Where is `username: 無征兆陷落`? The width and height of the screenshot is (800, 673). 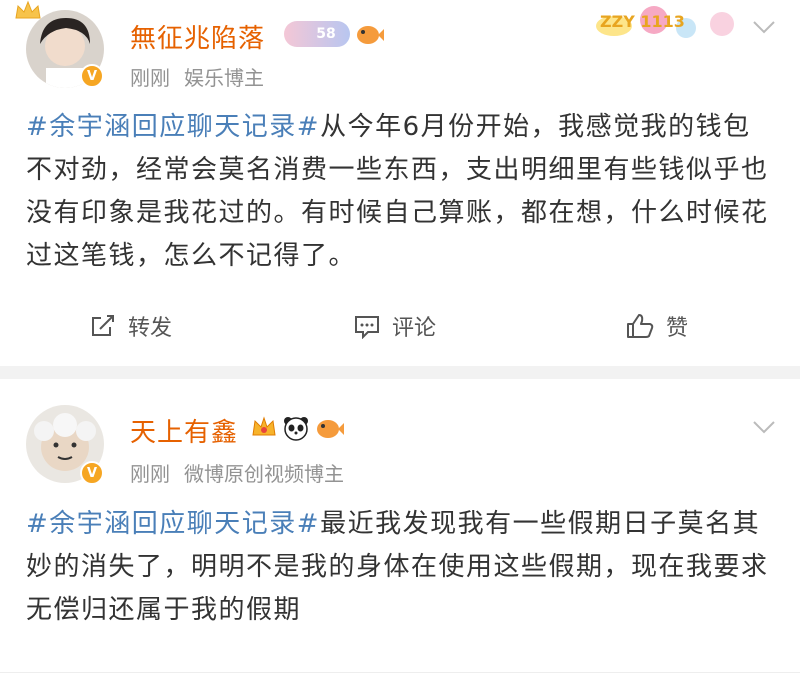
username: 無征兆陷落 is located at coordinates (197, 36).